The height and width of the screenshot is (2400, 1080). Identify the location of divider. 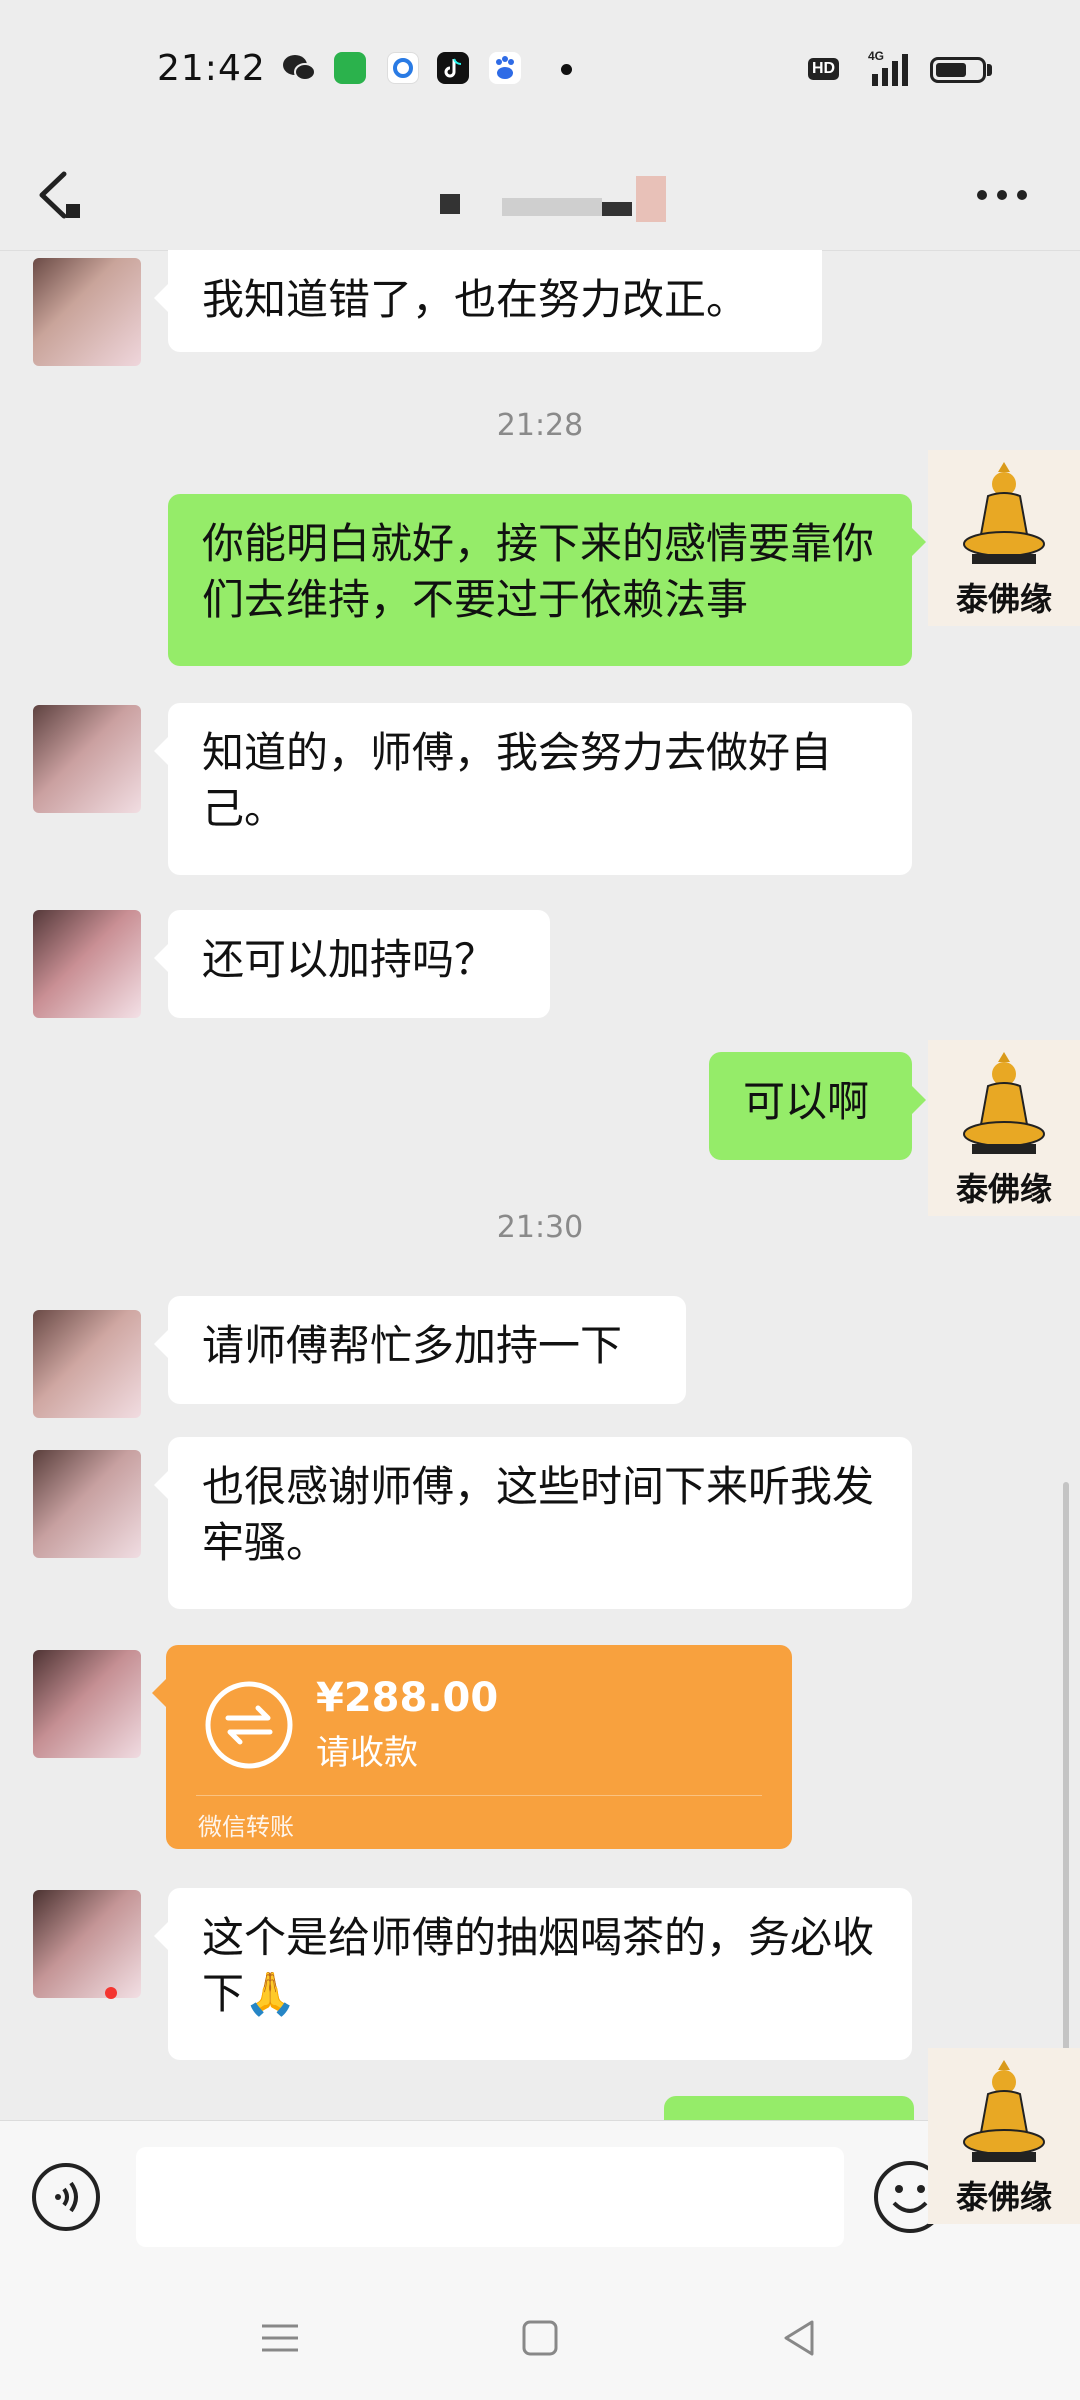
(479, 1795).